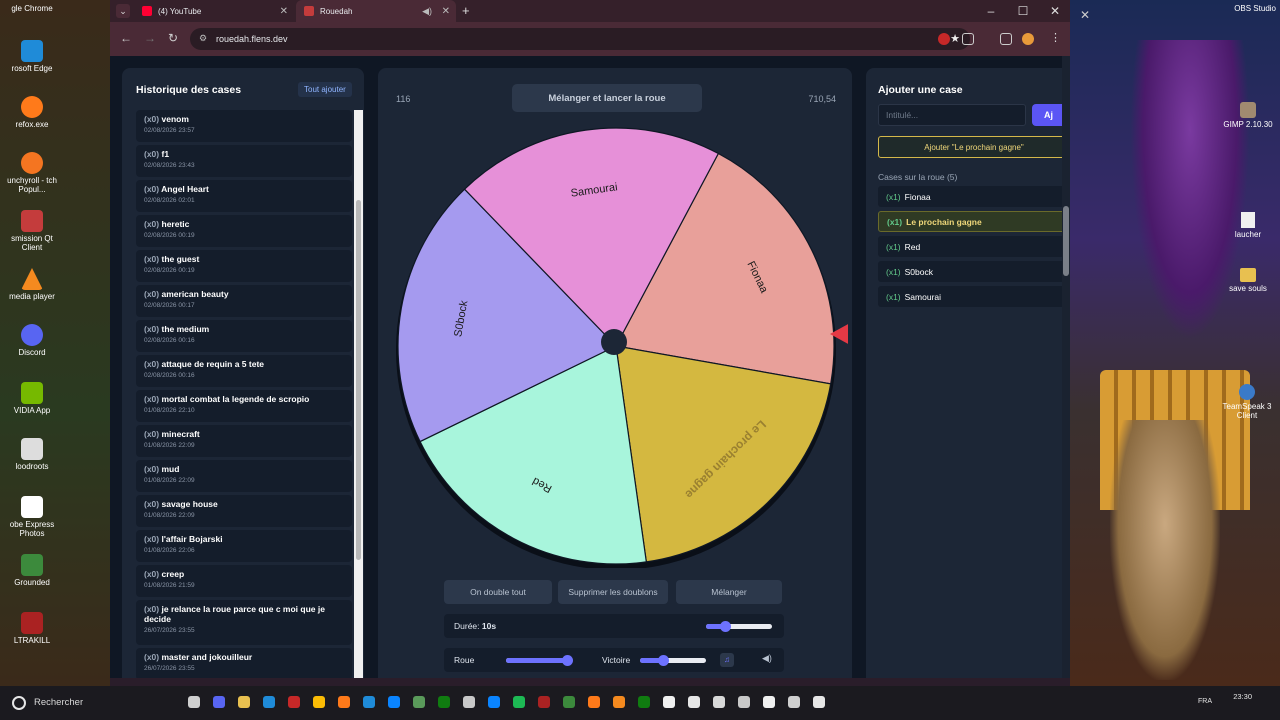 This screenshot has height=720, width=1280. Describe the element at coordinates (214, 11) in the screenshot. I see `tab-youtube: (4) YouTube ✕` at that location.